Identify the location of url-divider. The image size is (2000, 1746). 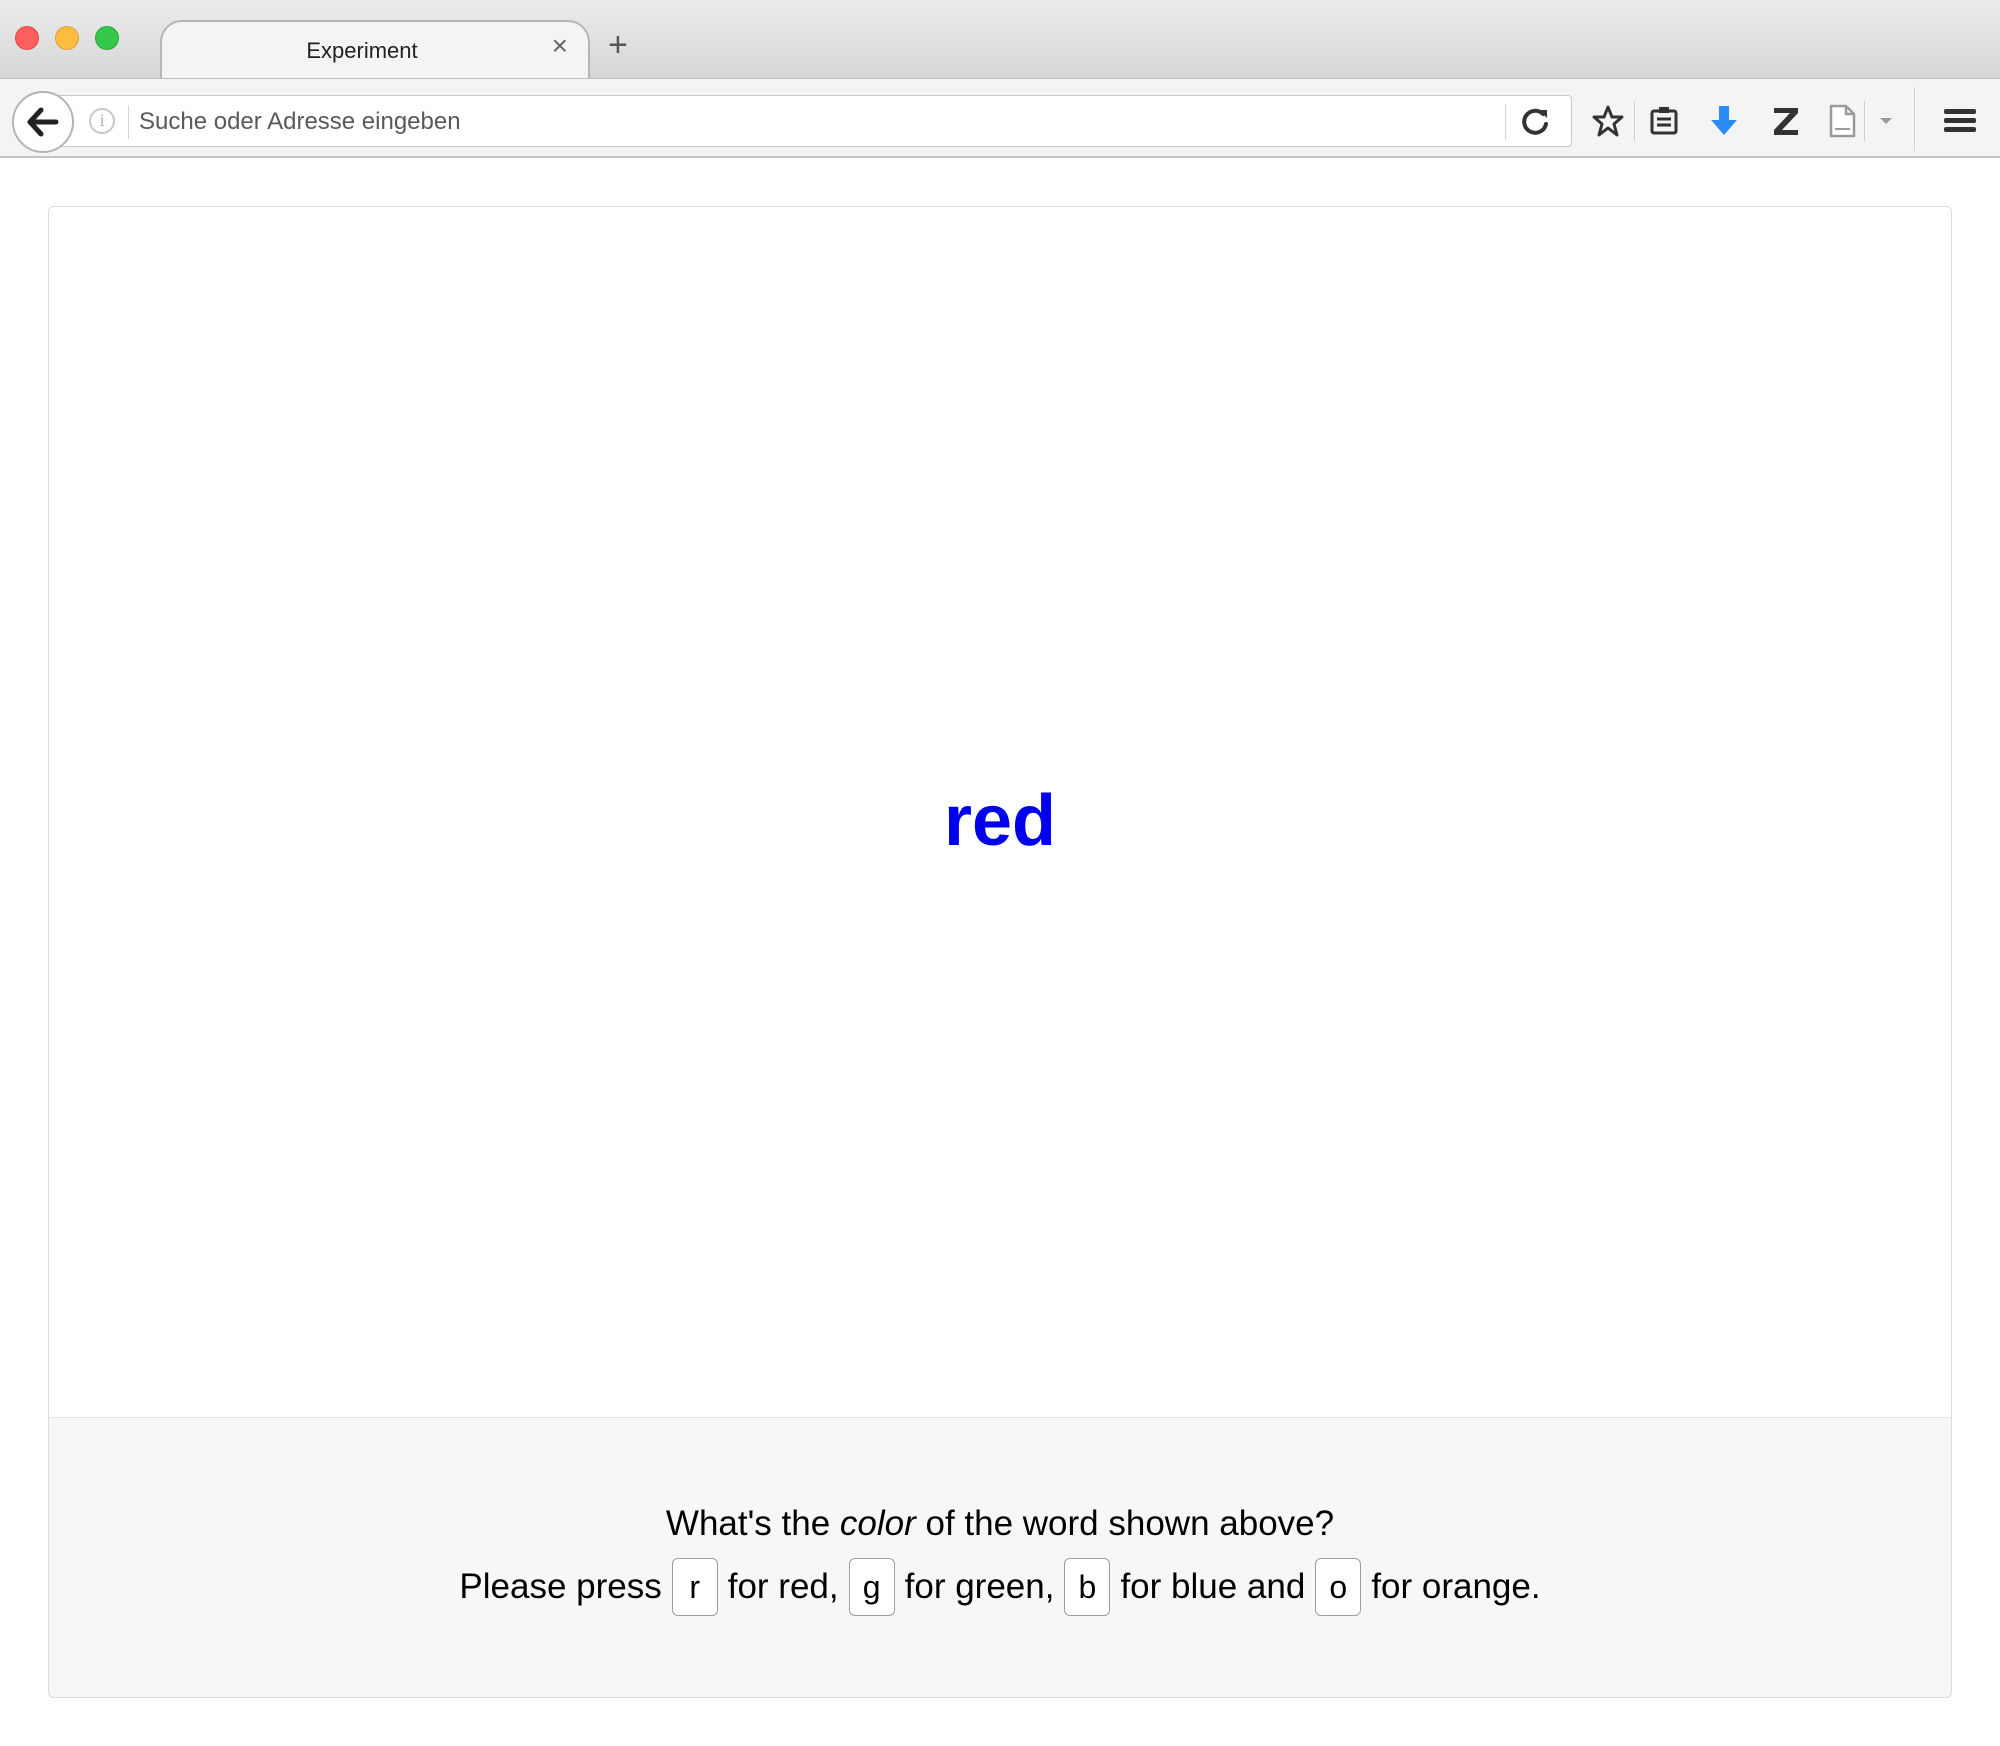
(128, 122).